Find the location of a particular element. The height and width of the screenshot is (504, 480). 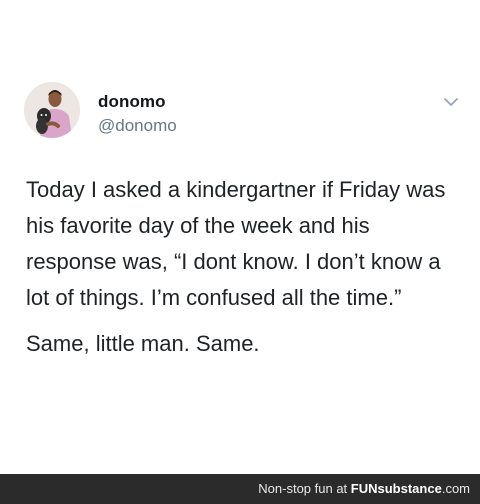

footer-text: Non-stop fun at FUNsubstance.com is located at coordinates (364, 488).